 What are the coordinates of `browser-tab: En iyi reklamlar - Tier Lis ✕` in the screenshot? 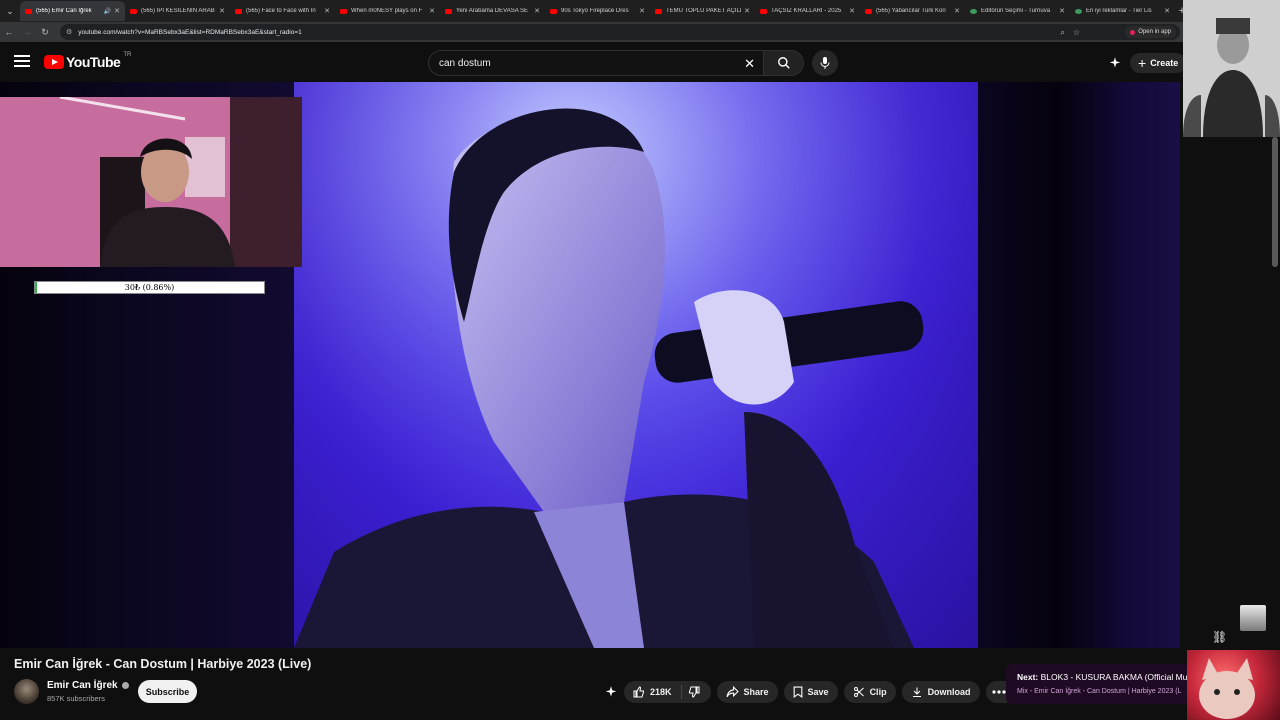 It's located at (1122, 11).